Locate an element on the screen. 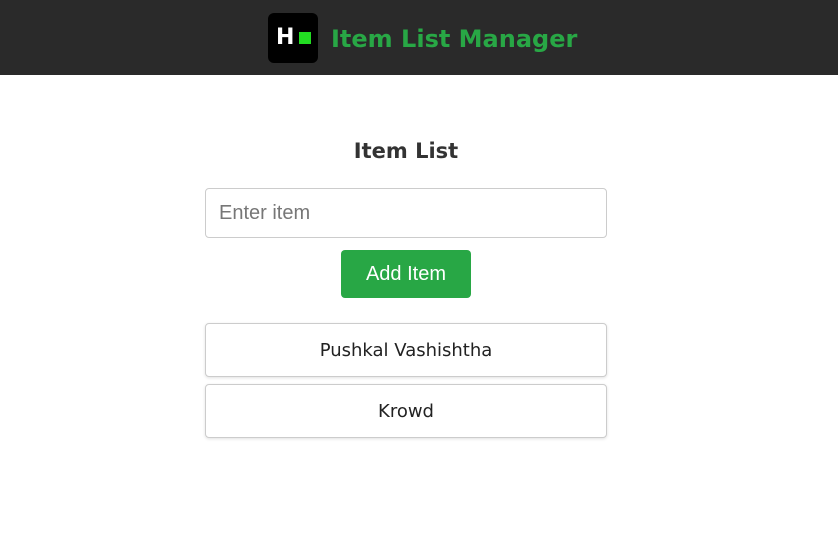  app-title: Item List Manager is located at coordinates (454, 39).